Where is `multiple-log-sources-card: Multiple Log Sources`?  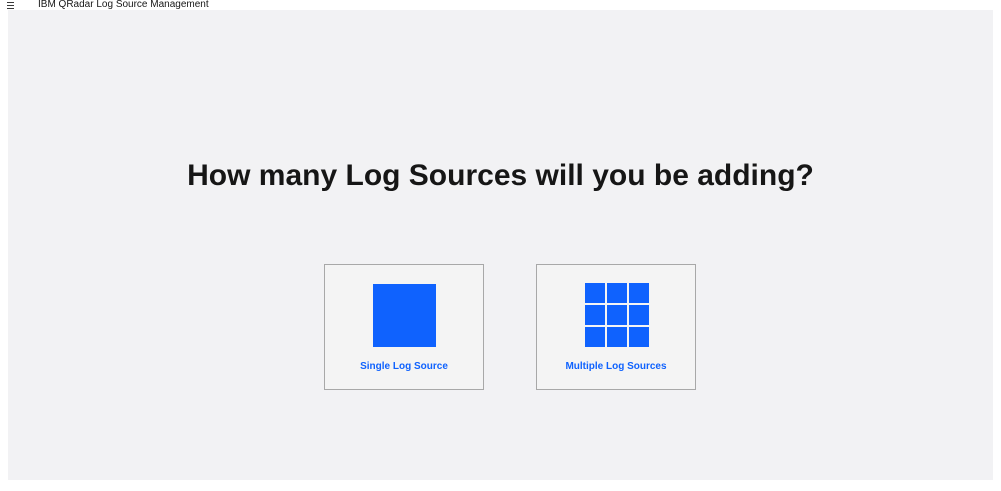
multiple-log-sources-card: Multiple Log Sources is located at coordinates (616, 327).